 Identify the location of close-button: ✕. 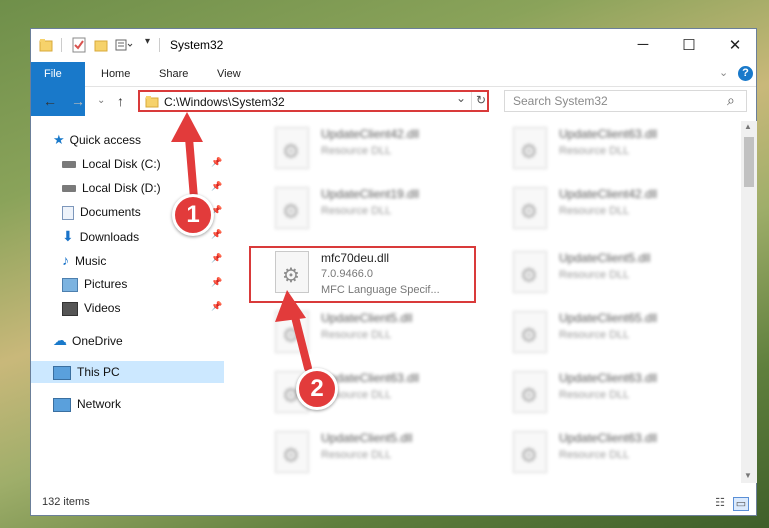
(735, 44).